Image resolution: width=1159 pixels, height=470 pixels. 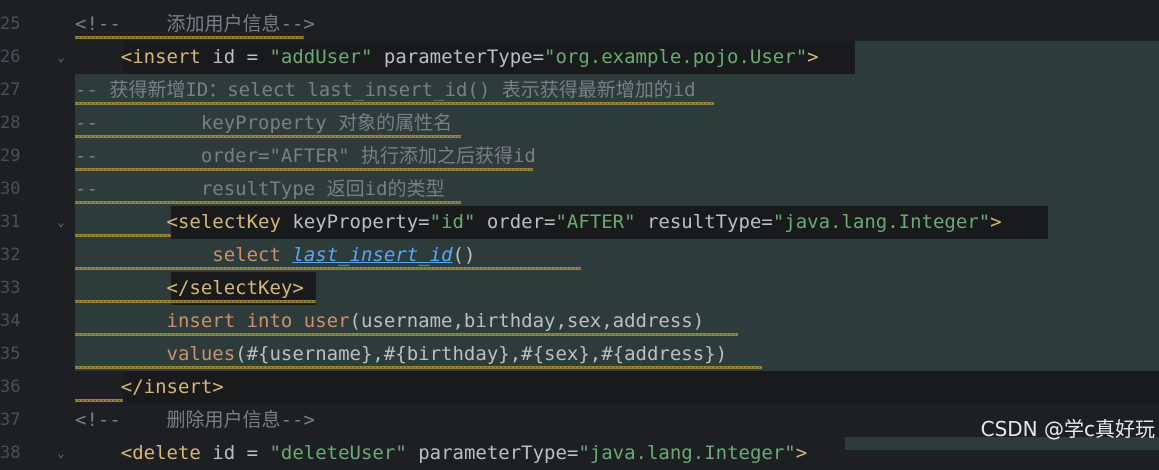 I want to click on code-token: </selectKey>, so click(x=235, y=288).